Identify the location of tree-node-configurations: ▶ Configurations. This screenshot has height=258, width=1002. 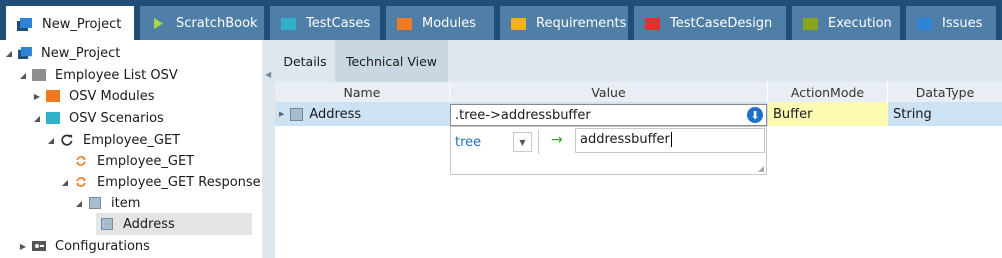
(84, 246).